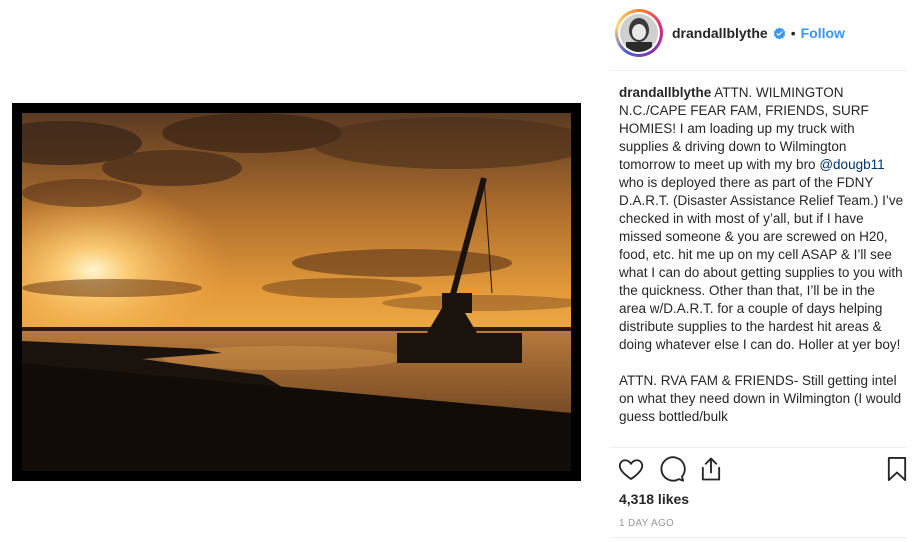  I want to click on likes-count: 4,318 likes, so click(654, 499).